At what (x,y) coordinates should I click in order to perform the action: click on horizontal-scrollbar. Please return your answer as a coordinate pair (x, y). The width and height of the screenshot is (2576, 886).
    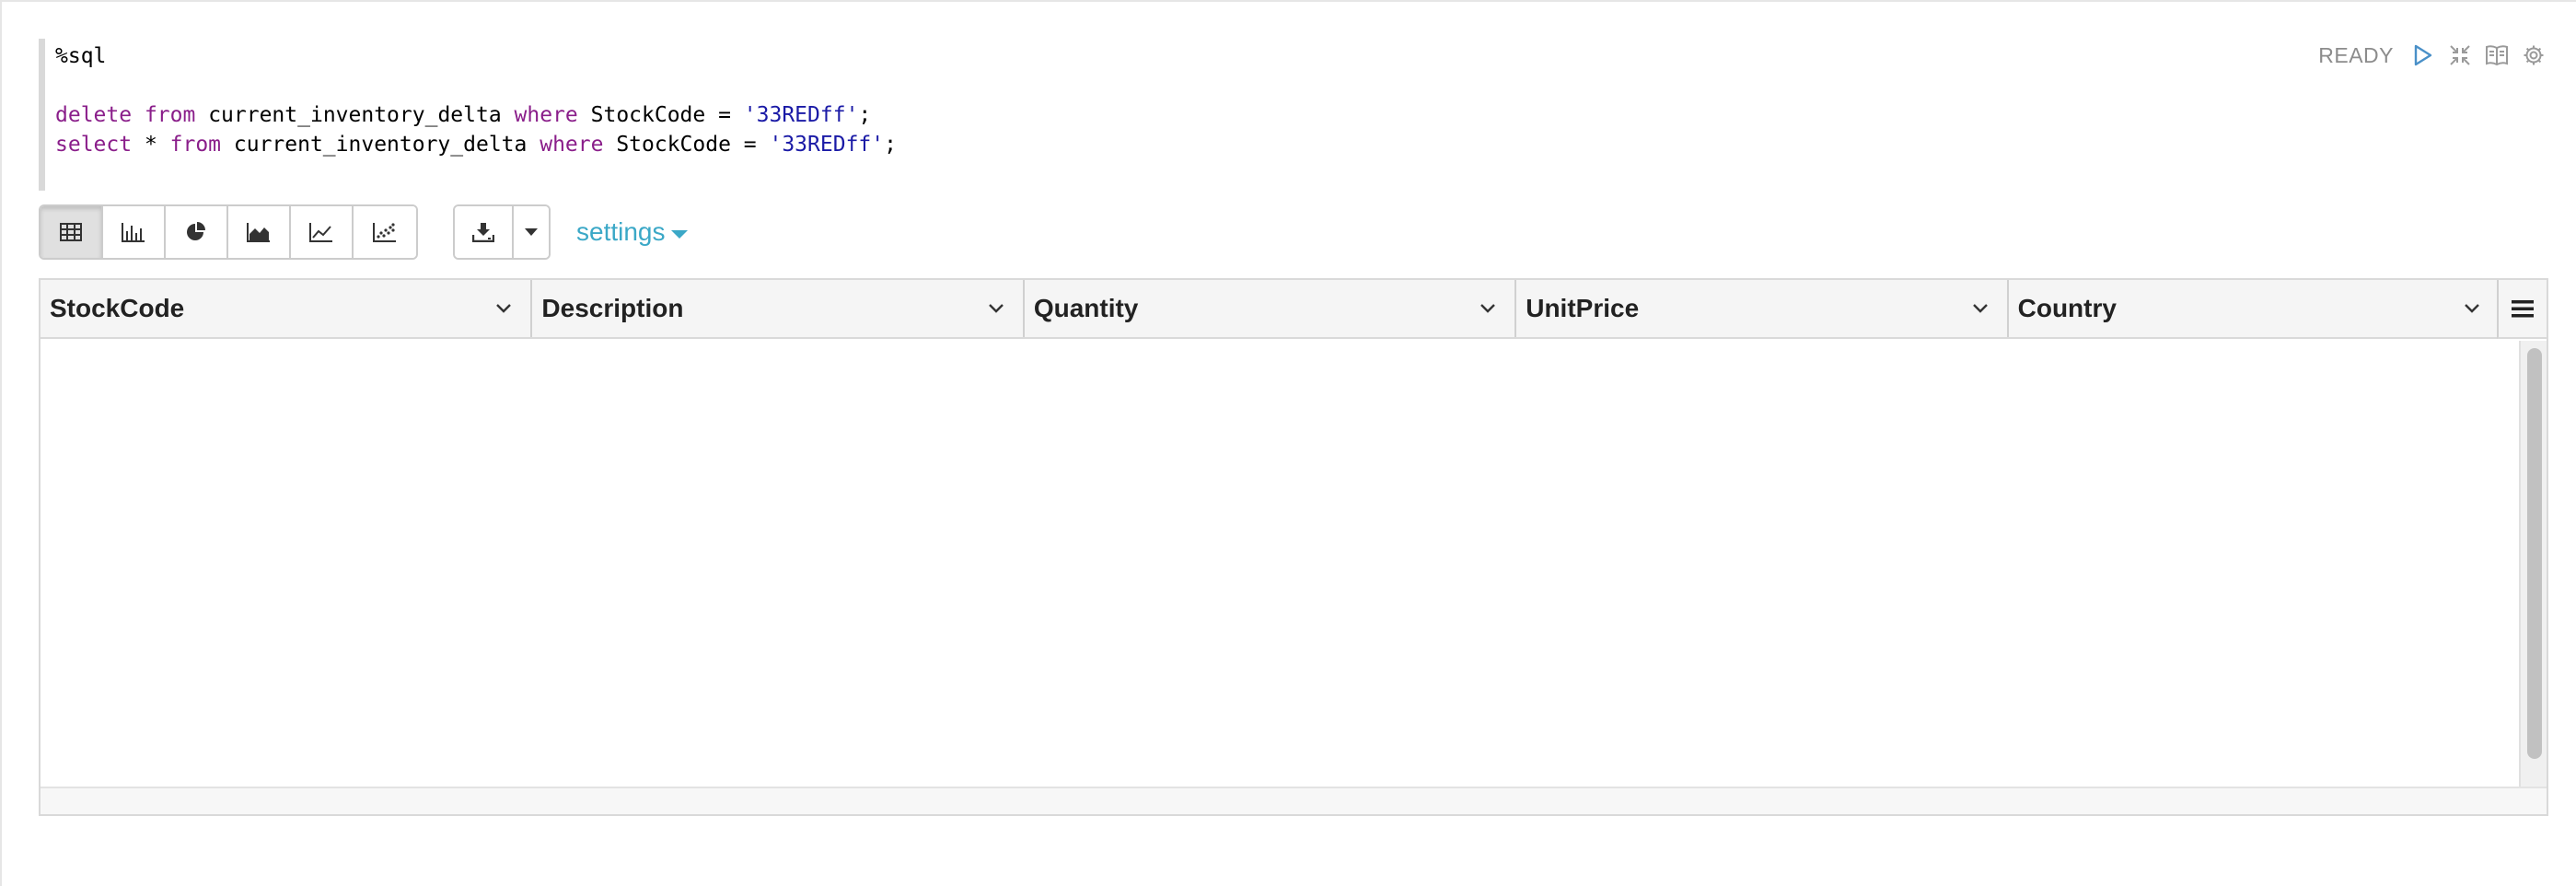
    Looking at the image, I should click on (1294, 801).